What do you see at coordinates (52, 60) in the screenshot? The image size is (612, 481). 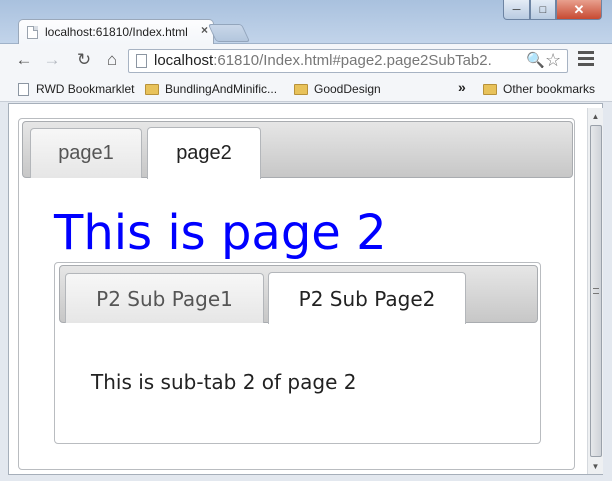 I see `forward-icon: →` at bounding box center [52, 60].